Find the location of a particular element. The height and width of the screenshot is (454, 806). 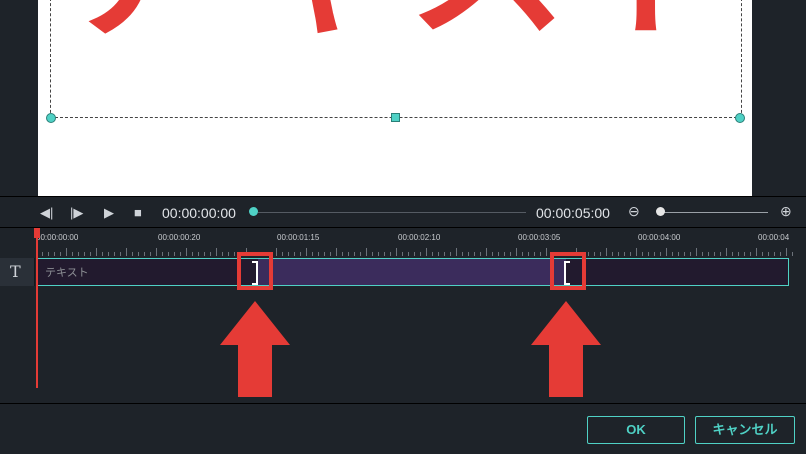

zoom-slider is located at coordinates (715, 212).